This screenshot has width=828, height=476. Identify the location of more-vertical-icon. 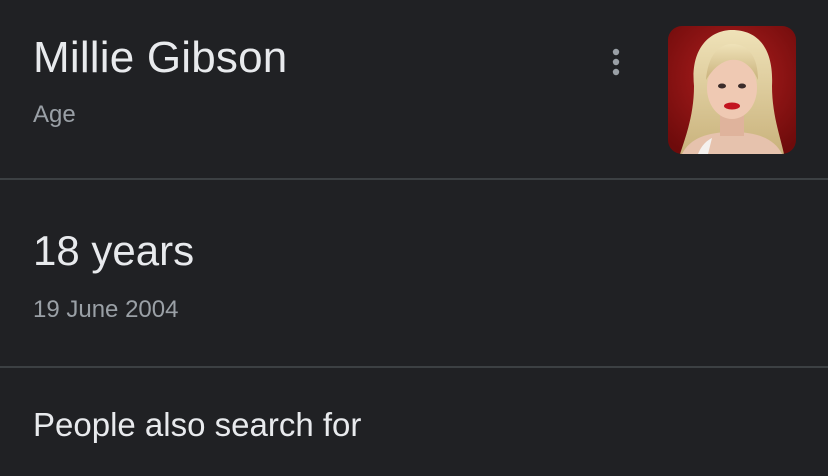
(616, 62).